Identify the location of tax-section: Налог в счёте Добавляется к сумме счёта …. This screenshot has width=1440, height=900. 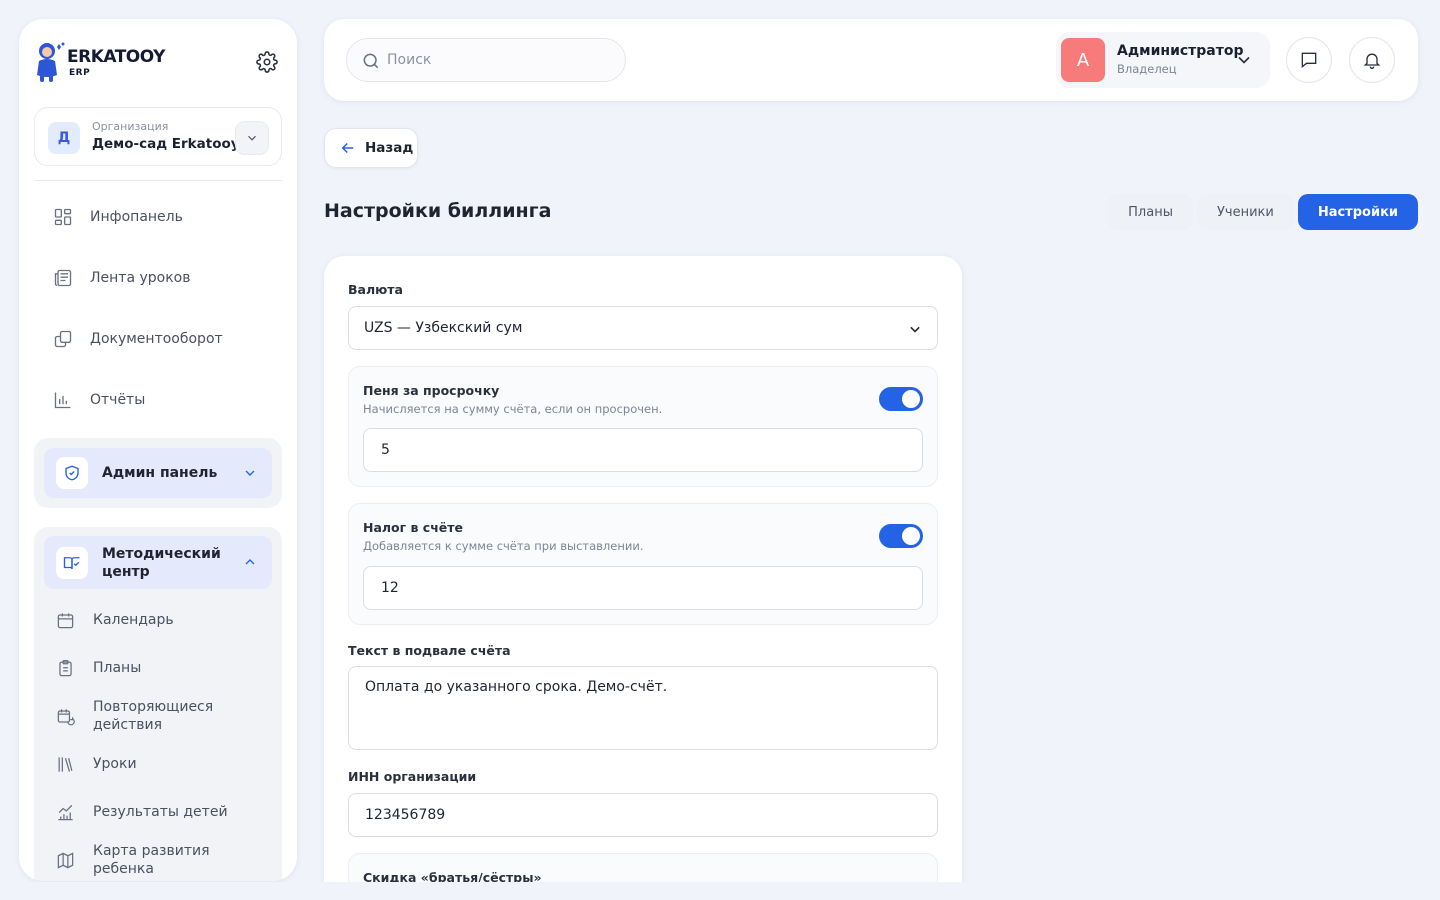
(643, 564).